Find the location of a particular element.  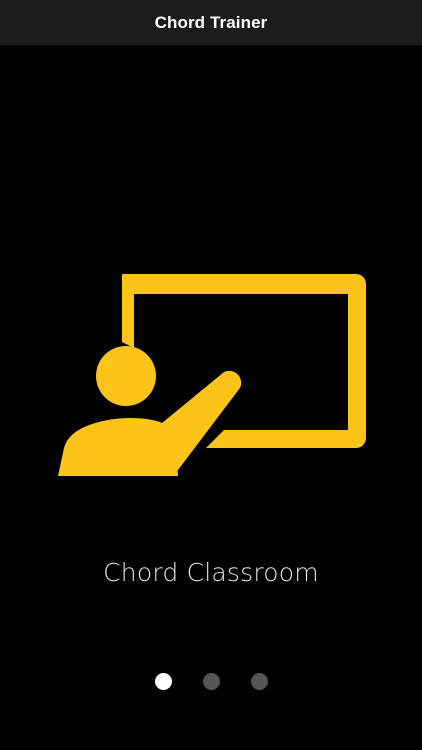

slide-caption: Chord Classroom is located at coordinates (211, 572).